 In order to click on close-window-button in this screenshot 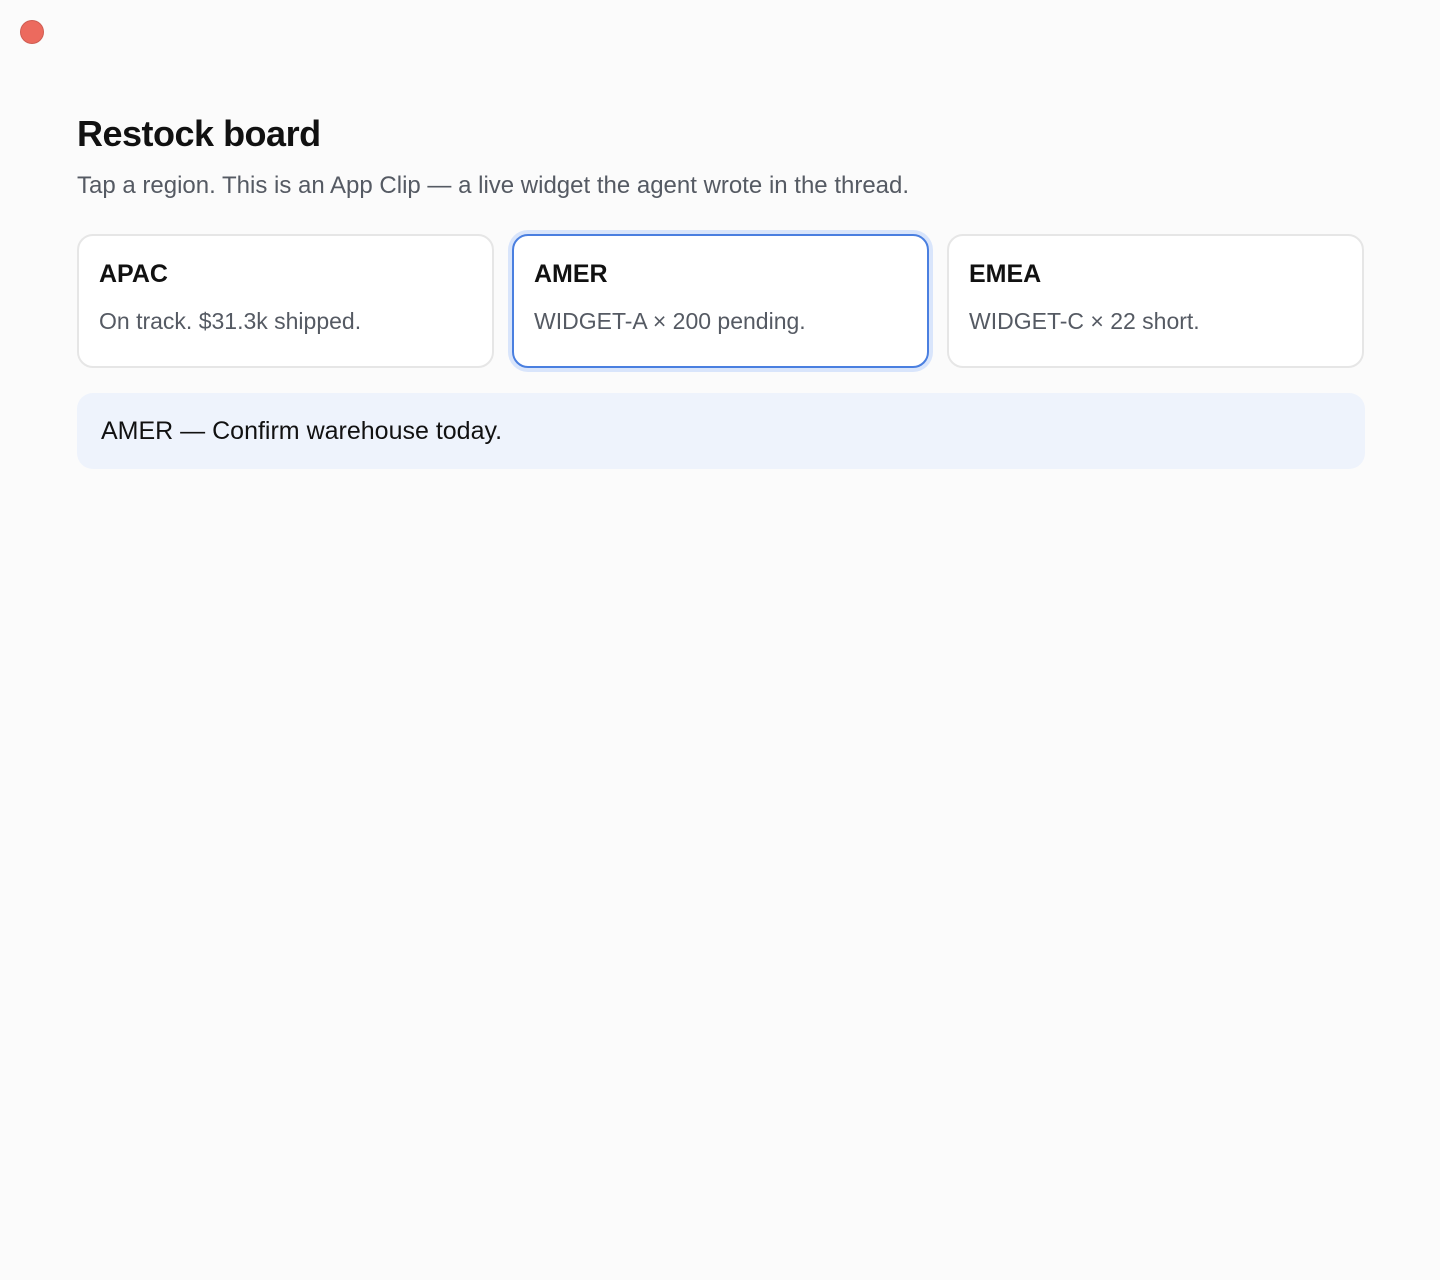, I will do `click(32, 32)`.